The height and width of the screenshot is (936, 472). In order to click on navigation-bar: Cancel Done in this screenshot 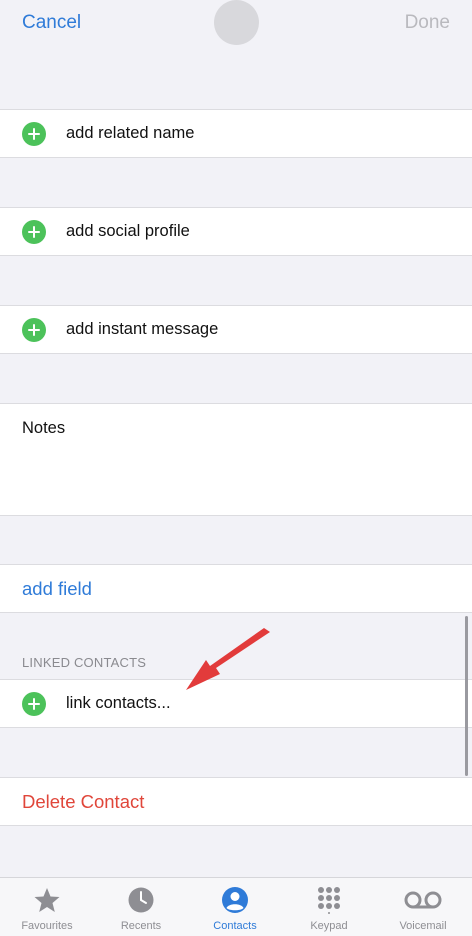, I will do `click(236, 24)`.